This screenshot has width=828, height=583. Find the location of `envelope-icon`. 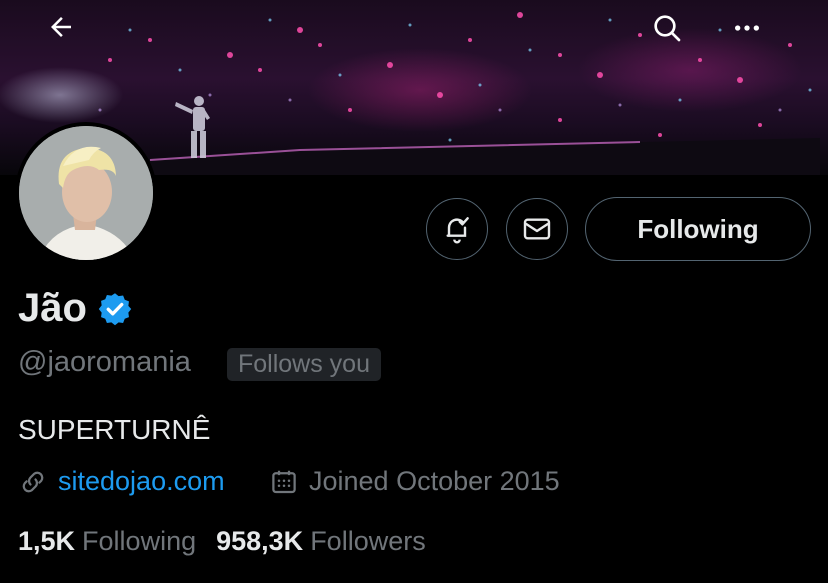

envelope-icon is located at coordinates (537, 229).